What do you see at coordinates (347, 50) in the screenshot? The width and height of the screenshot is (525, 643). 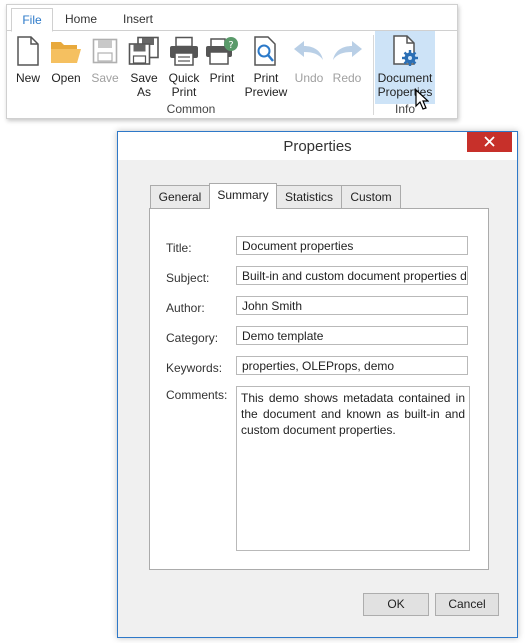 I see `redo-icon` at bounding box center [347, 50].